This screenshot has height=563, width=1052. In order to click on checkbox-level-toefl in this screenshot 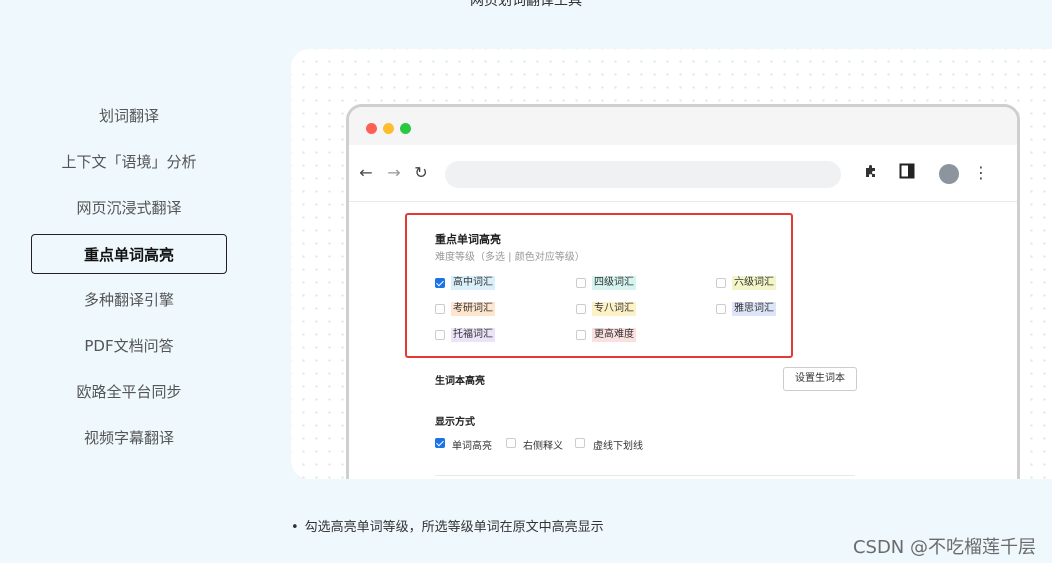, I will do `click(440, 335)`.